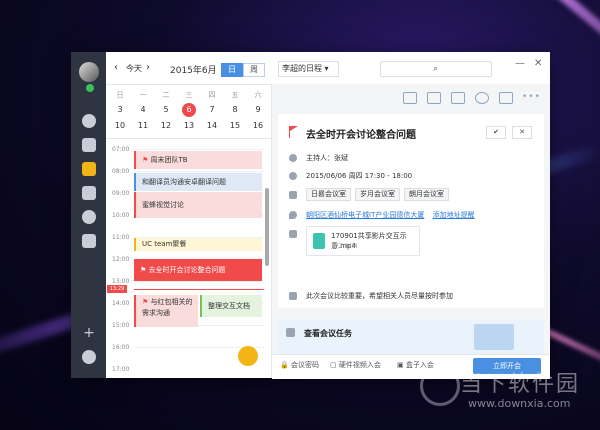 The height and width of the screenshot is (430, 600). What do you see at coordinates (184, 182) in the screenshot?
I see `event-label: 和翻译员沟通安卓翻译问题` at bounding box center [184, 182].